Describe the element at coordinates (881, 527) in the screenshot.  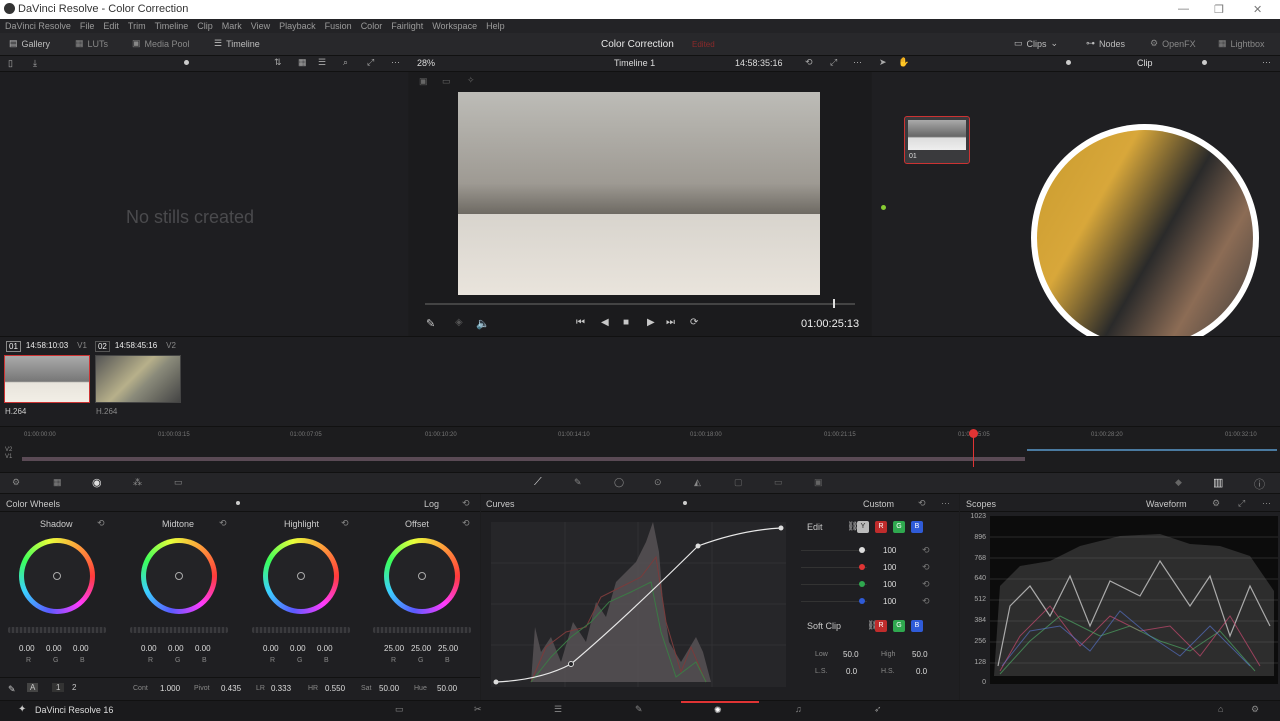
I see `channel-r-button: R` at that location.